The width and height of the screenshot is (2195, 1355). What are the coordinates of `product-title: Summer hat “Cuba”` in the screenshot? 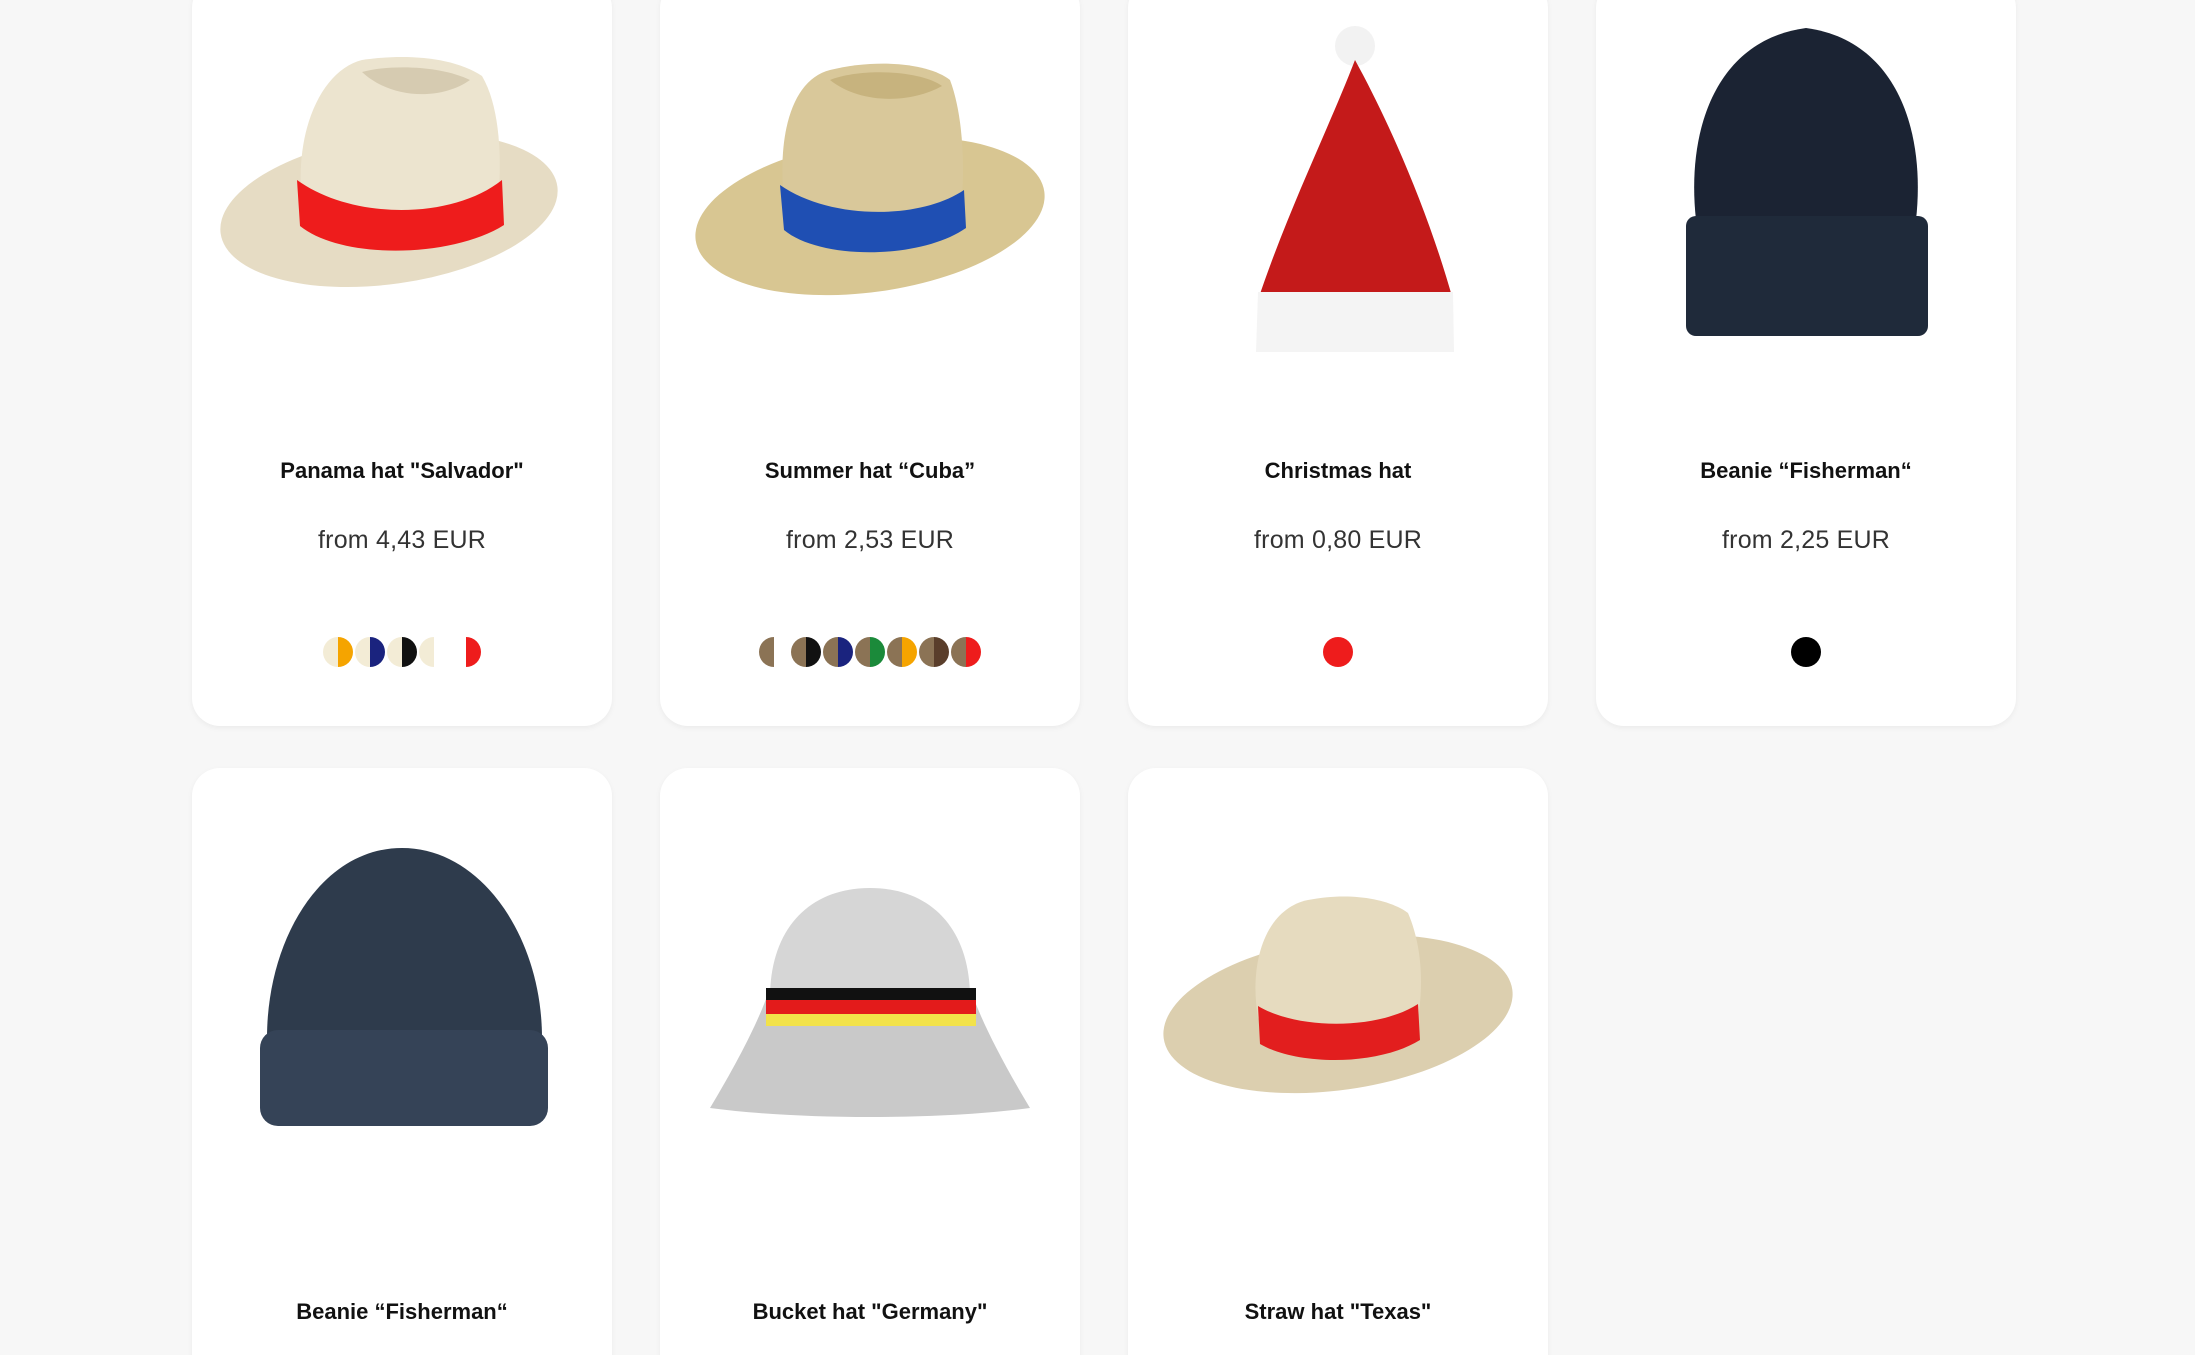 It's located at (870, 471).